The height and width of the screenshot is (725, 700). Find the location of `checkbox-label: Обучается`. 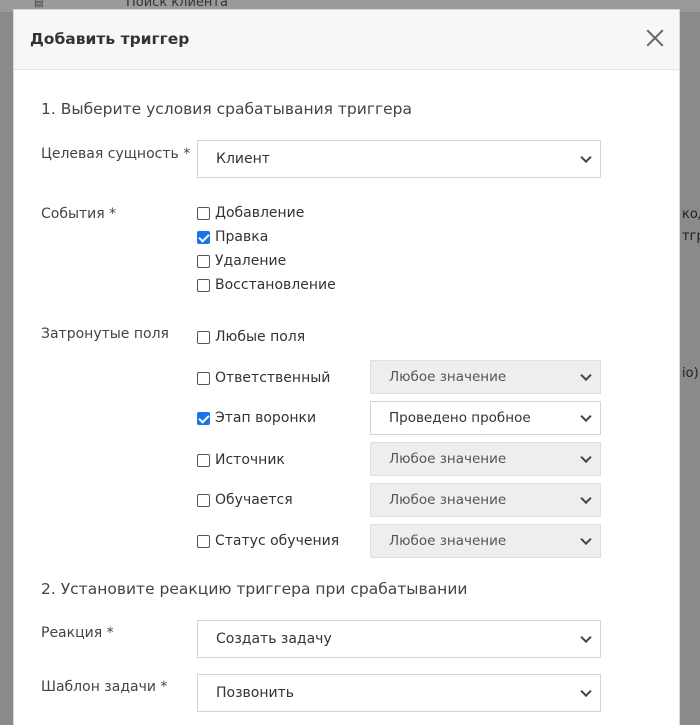

checkbox-label: Обучается is located at coordinates (254, 500).